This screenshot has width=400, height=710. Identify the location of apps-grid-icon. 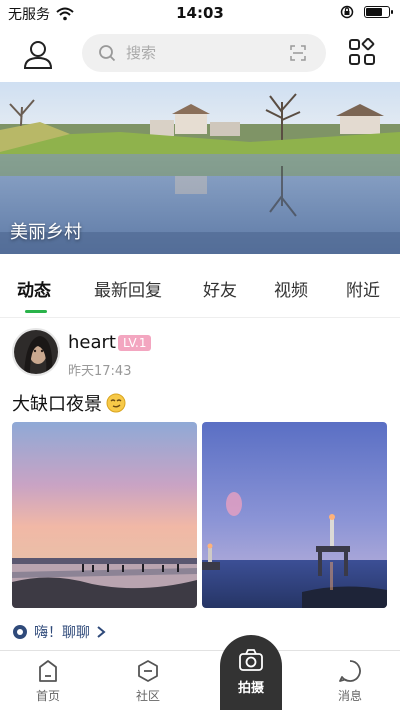
(362, 52).